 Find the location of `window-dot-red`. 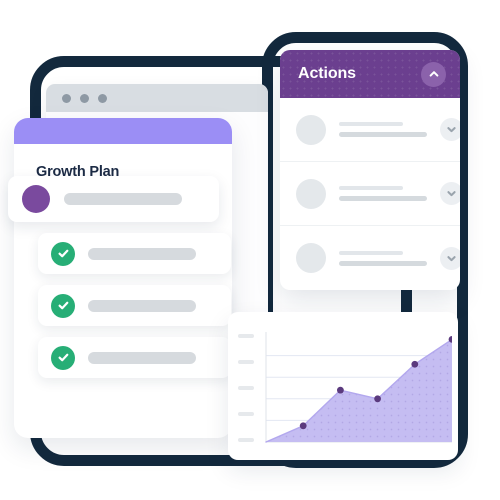

window-dot-red is located at coordinates (66, 98).